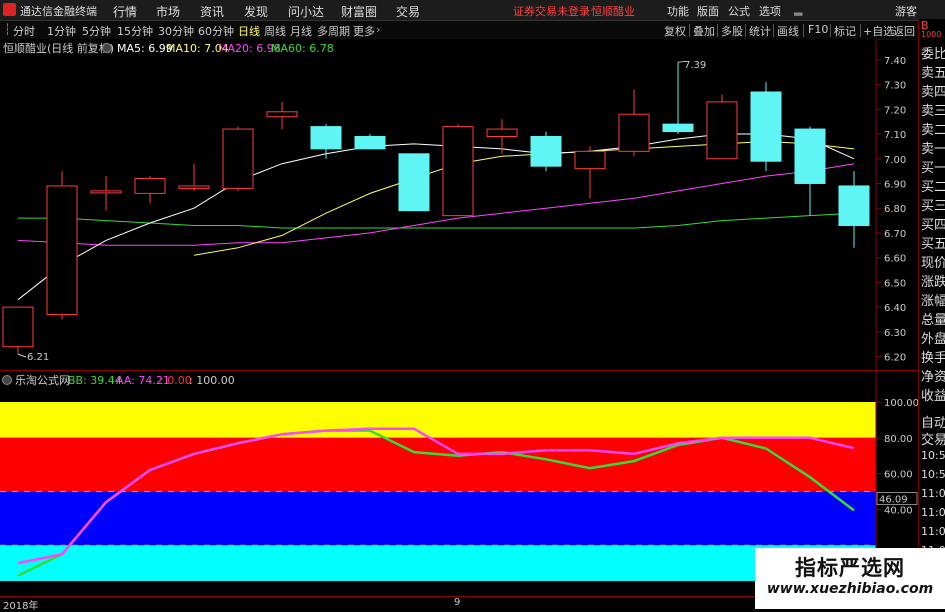 Image resolution: width=945 pixels, height=612 pixels. What do you see at coordinates (704, 31) in the screenshot?
I see `btn-diejia: 叠加` at bounding box center [704, 31].